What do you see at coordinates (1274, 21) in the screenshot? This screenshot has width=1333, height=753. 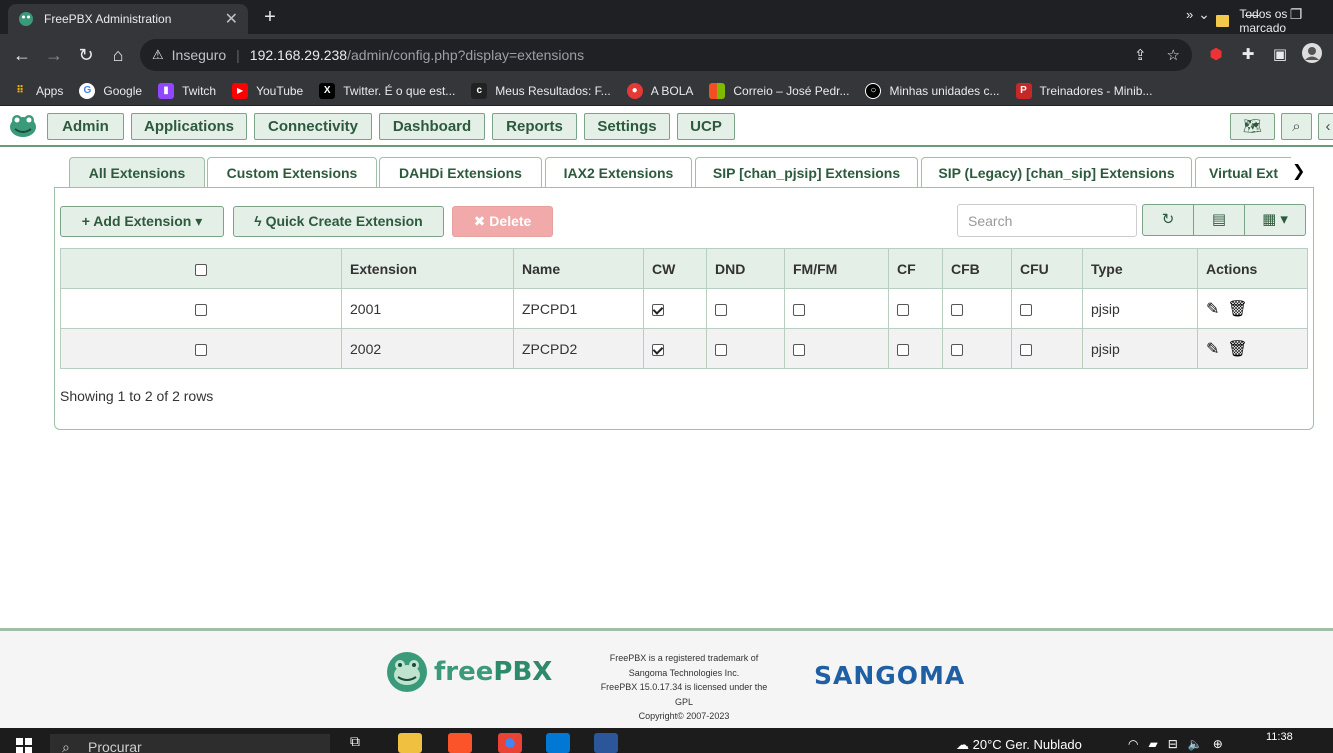 I see `all-bookmarks-folder: Todos os marcado` at bounding box center [1274, 21].